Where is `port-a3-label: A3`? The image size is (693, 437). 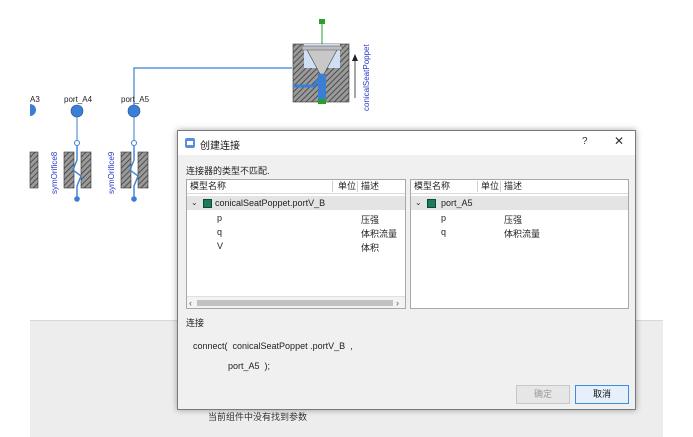 port-a3-label: A3 is located at coordinates (35, 99).